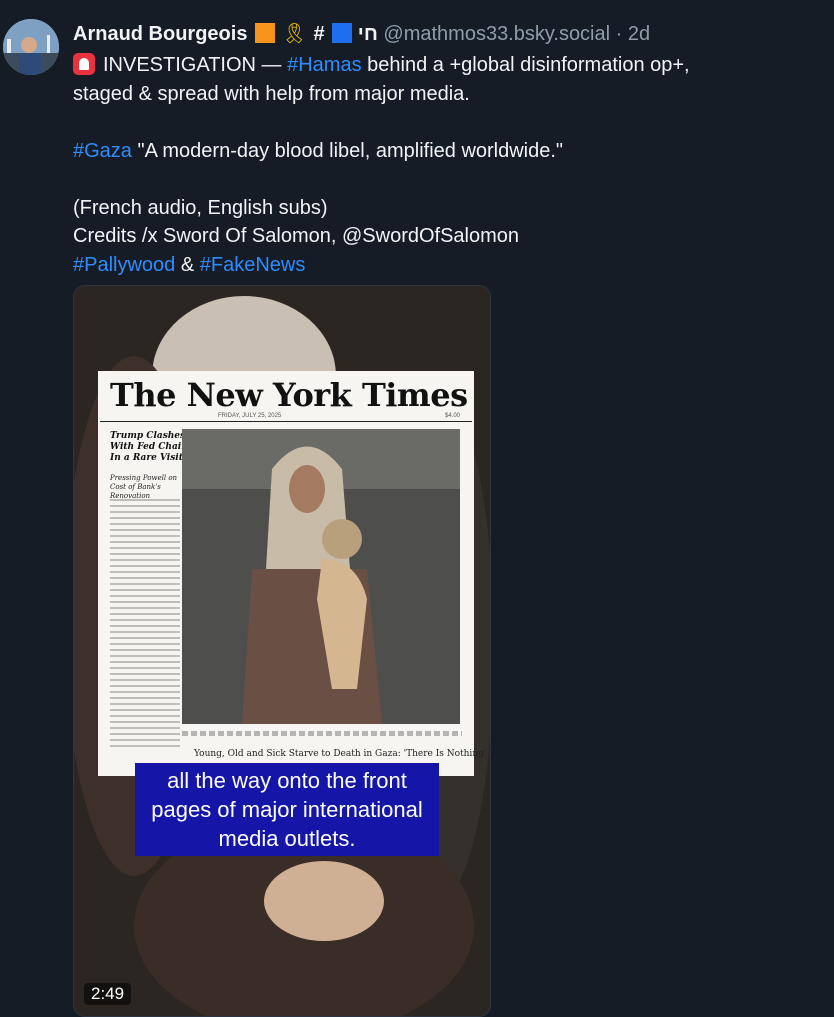 This screenshot has width=834, height=1017. Describe the element at coordinates (321, 576) in the screenshot. I see `newspaper-photo` at that location.